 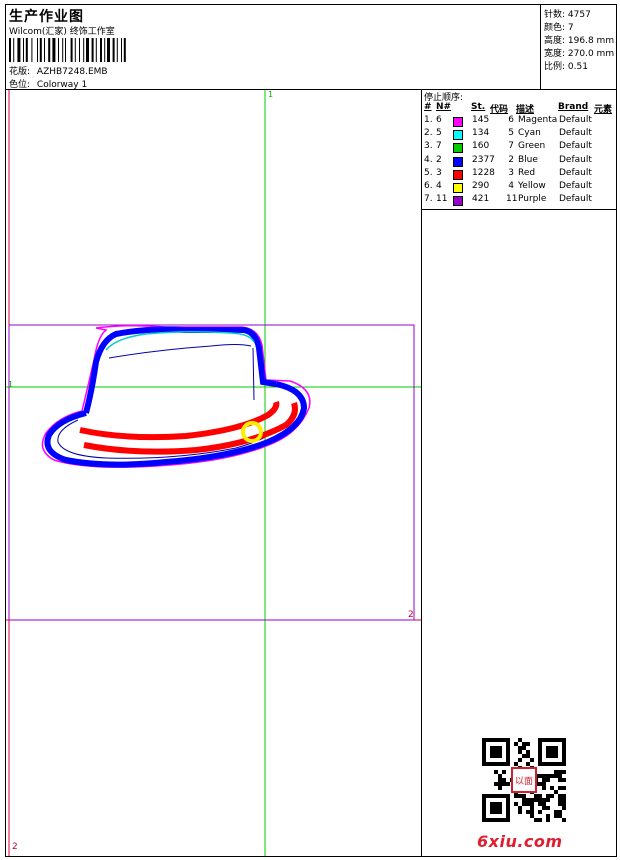 I want to click on row-stitches: 145, so click(x=481, y=120).